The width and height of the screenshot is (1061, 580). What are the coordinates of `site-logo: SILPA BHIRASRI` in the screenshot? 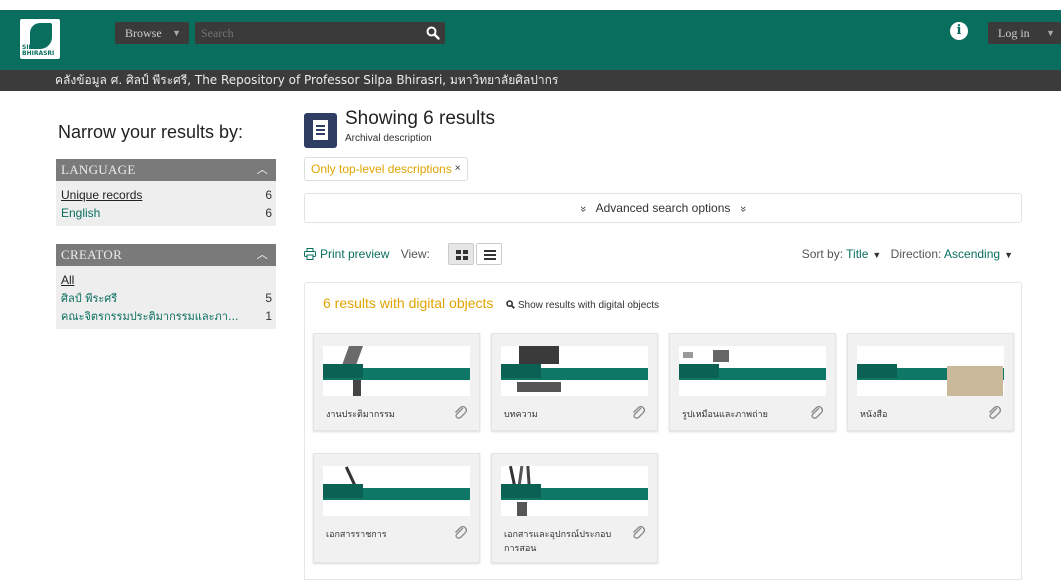 It's located at (40, 39).